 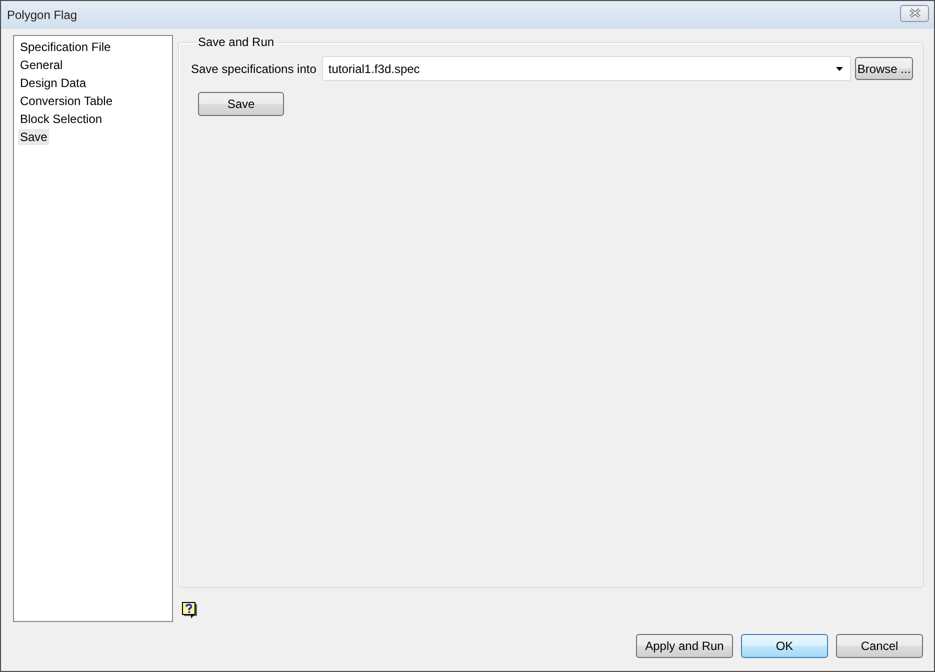 I want to click on dialog-button: Cancel, so click(x=879, y=646).